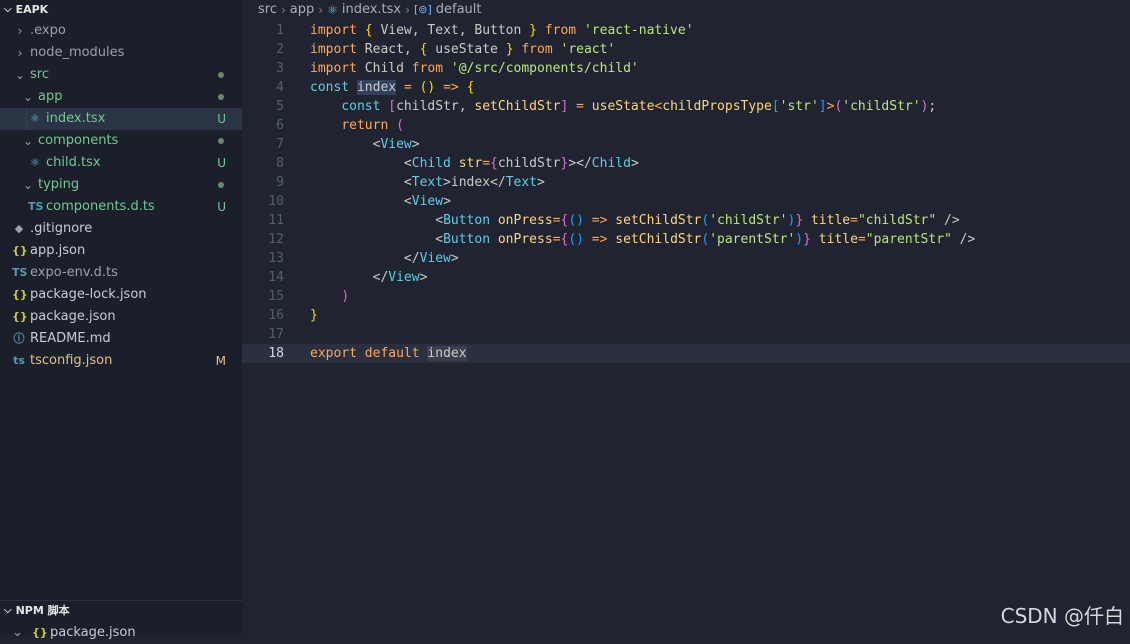  I want to click on tree-item-label: components.d.ts, so click(100, 206).